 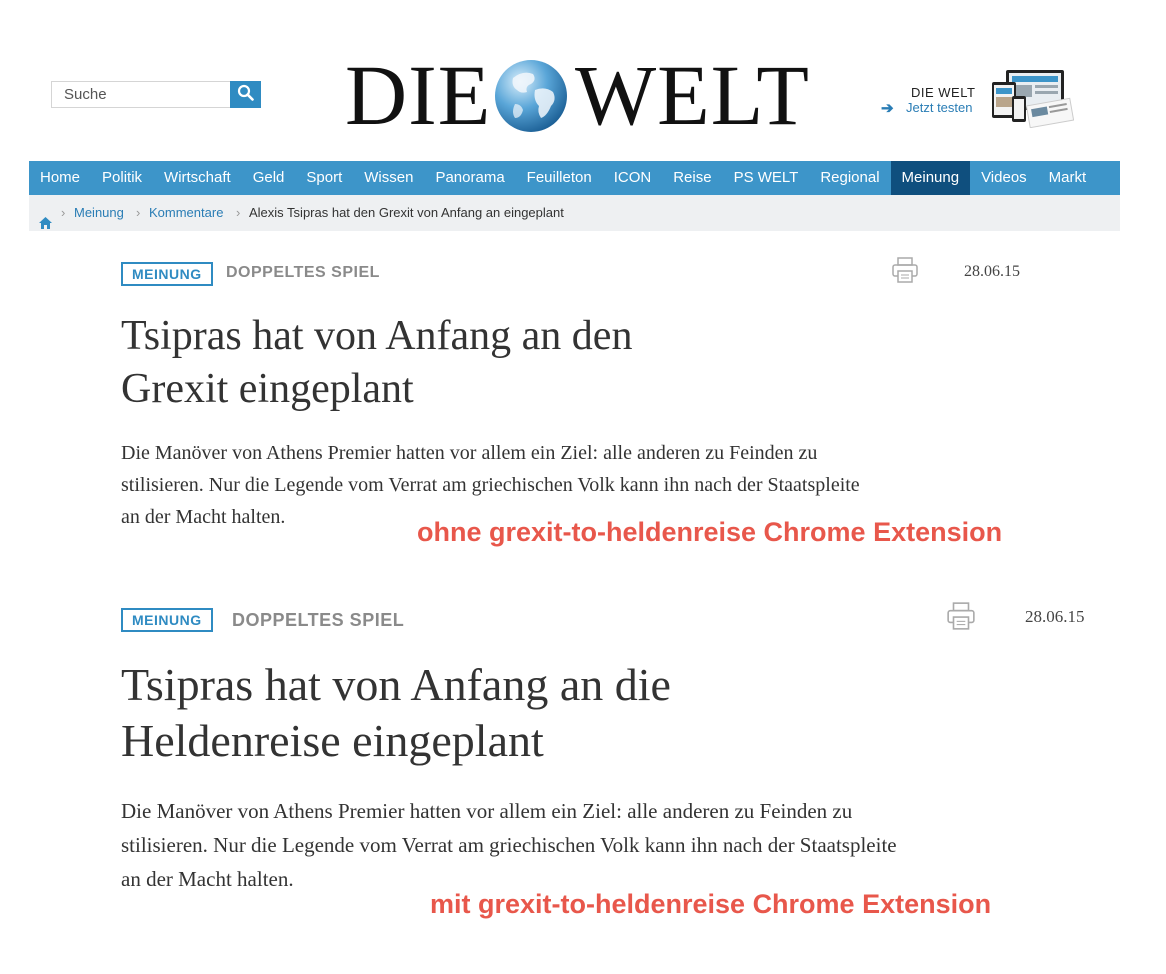 I want to click on search-bar, so click(x=156, y=95).